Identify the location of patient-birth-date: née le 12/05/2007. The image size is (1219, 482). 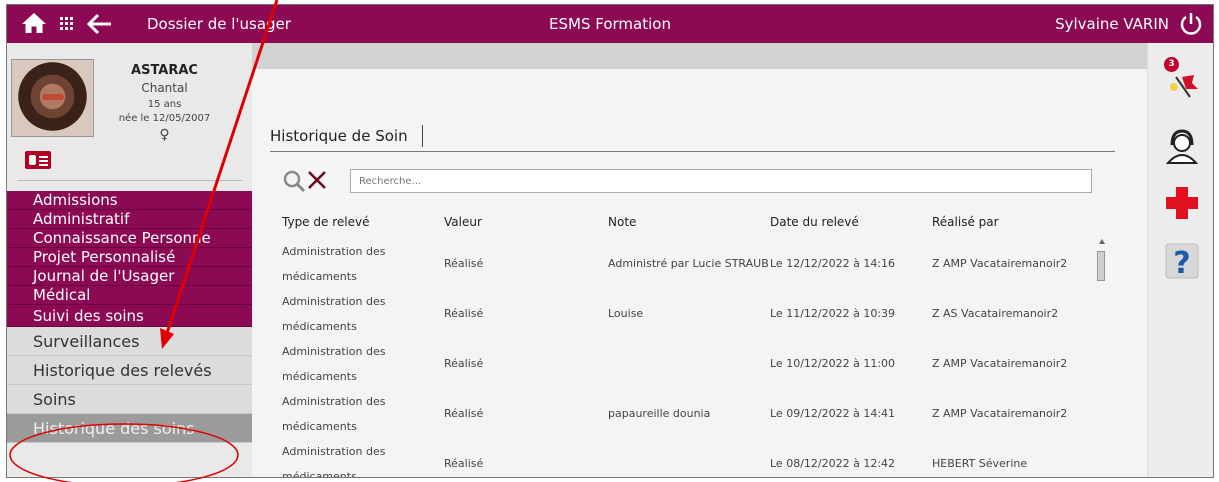
(164, 118).